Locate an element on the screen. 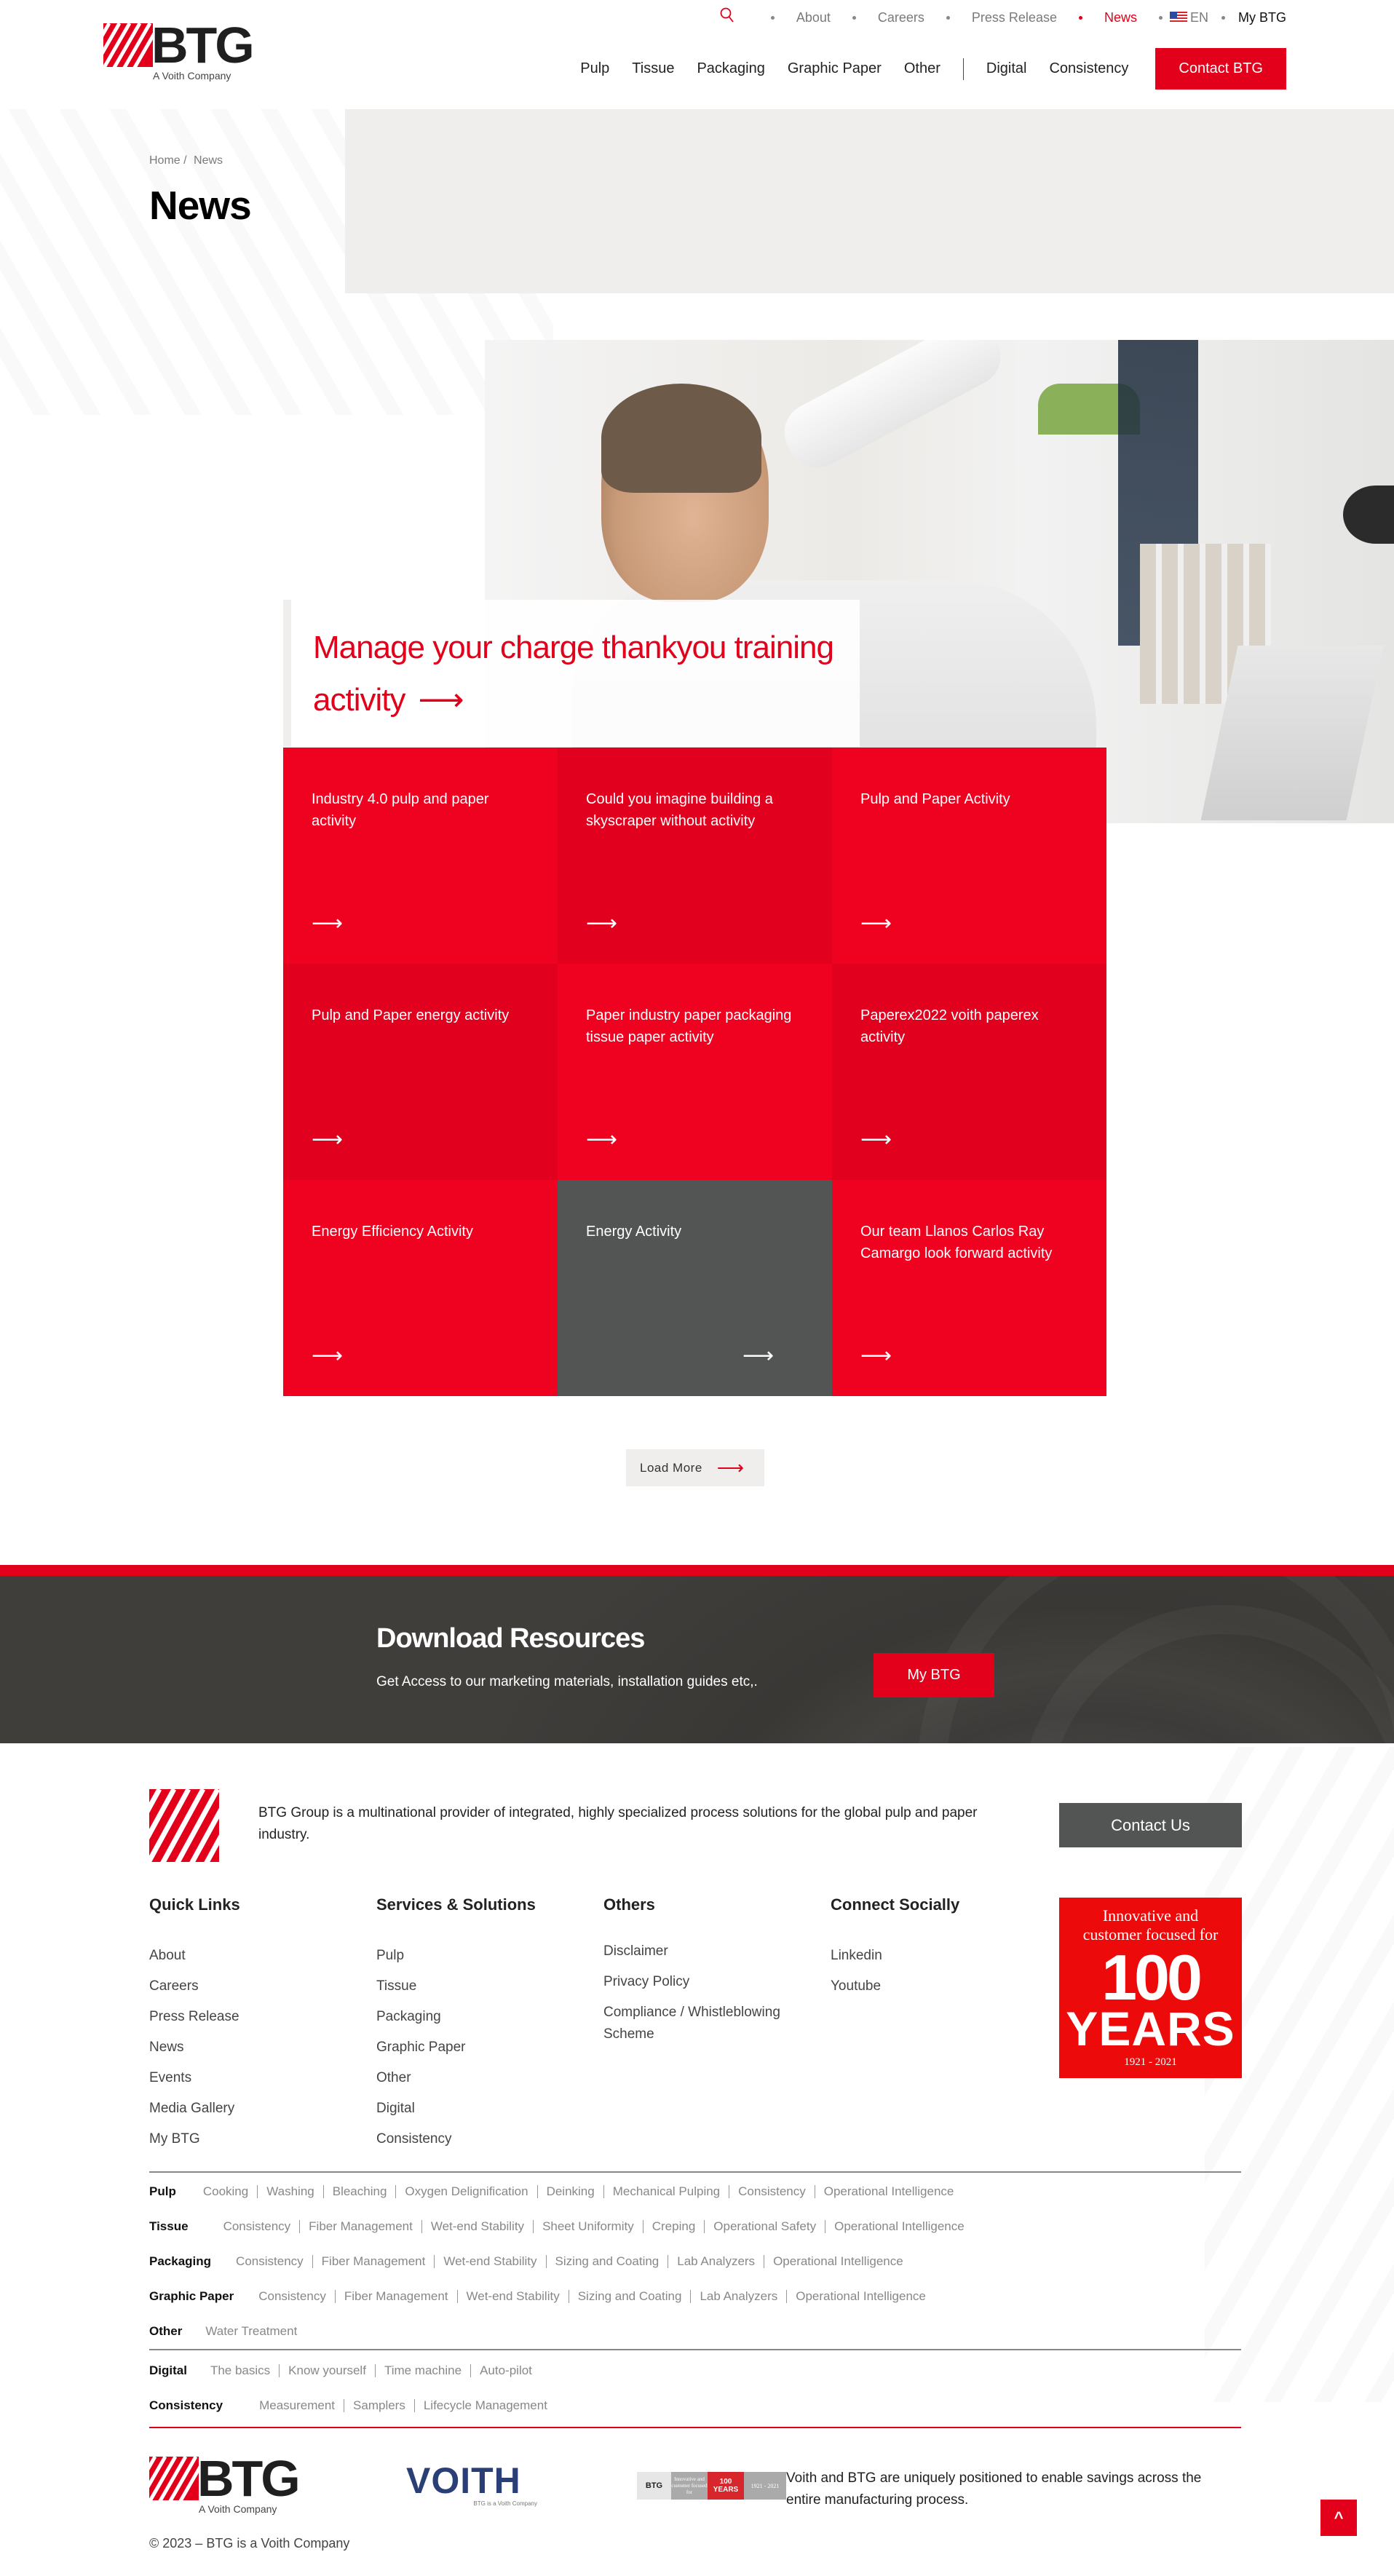  service-link: The basics is located at coordinates (245, 2370).